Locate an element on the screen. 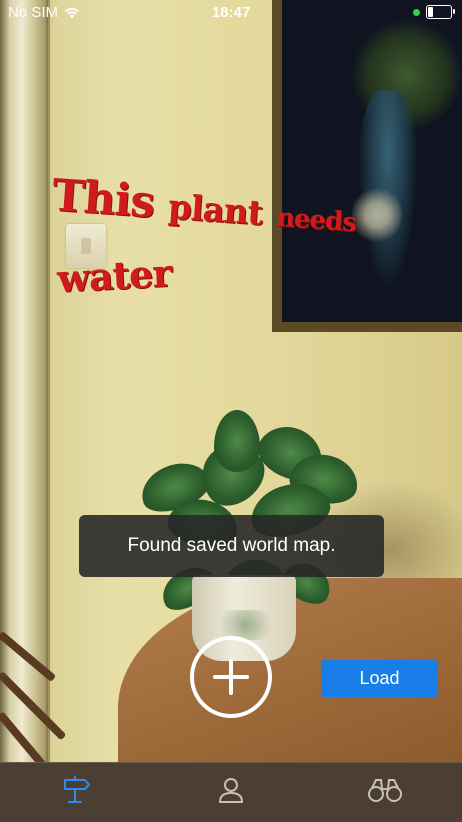  person-icon is located at coordinates (231, 792).